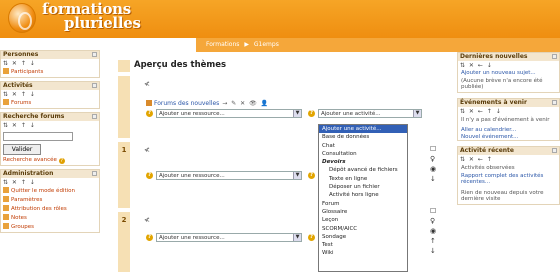  Describe the element at coordinates (363, 137) in the screenshot. I see `dropdown-option: Base de données` at that location.